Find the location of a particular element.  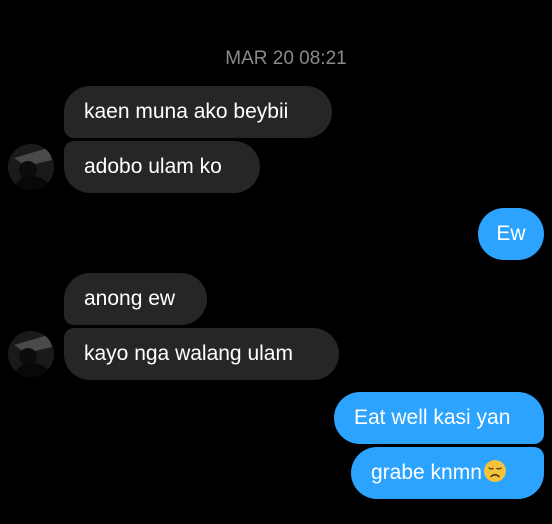

incoming-message: adobo ulam ko is located at coordinates (162, 167).